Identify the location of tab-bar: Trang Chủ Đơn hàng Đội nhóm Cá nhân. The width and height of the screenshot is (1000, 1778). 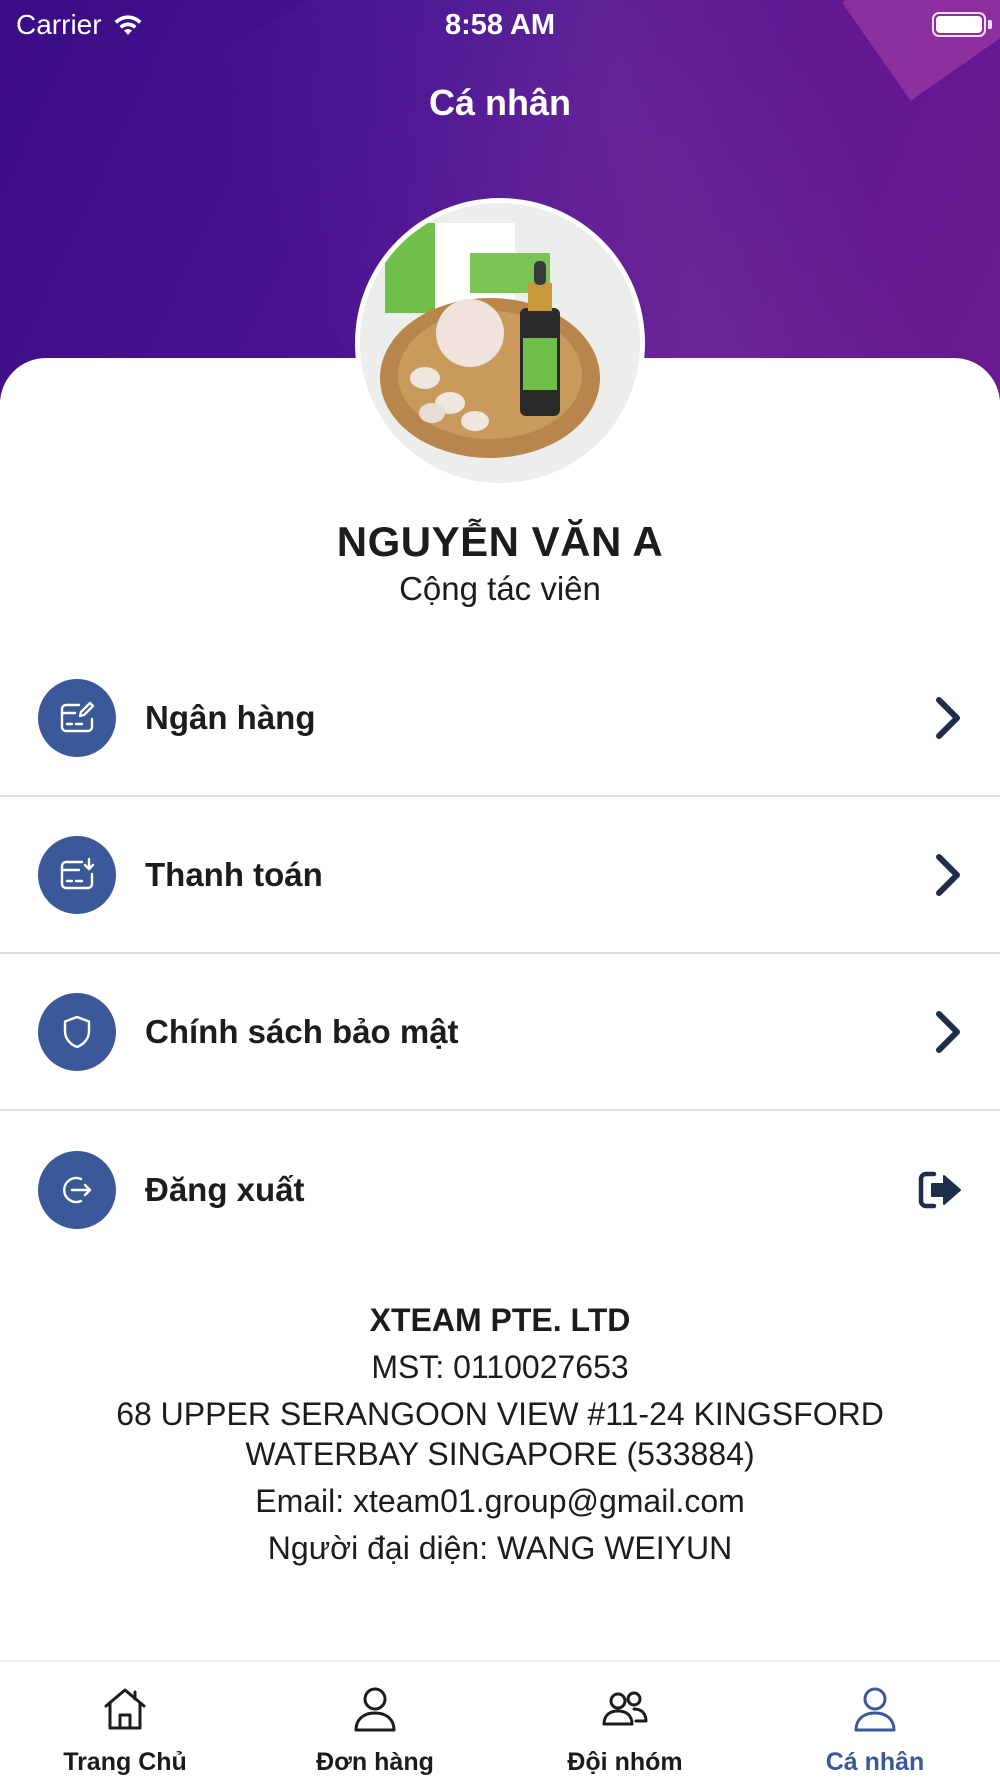
(500, 1719).